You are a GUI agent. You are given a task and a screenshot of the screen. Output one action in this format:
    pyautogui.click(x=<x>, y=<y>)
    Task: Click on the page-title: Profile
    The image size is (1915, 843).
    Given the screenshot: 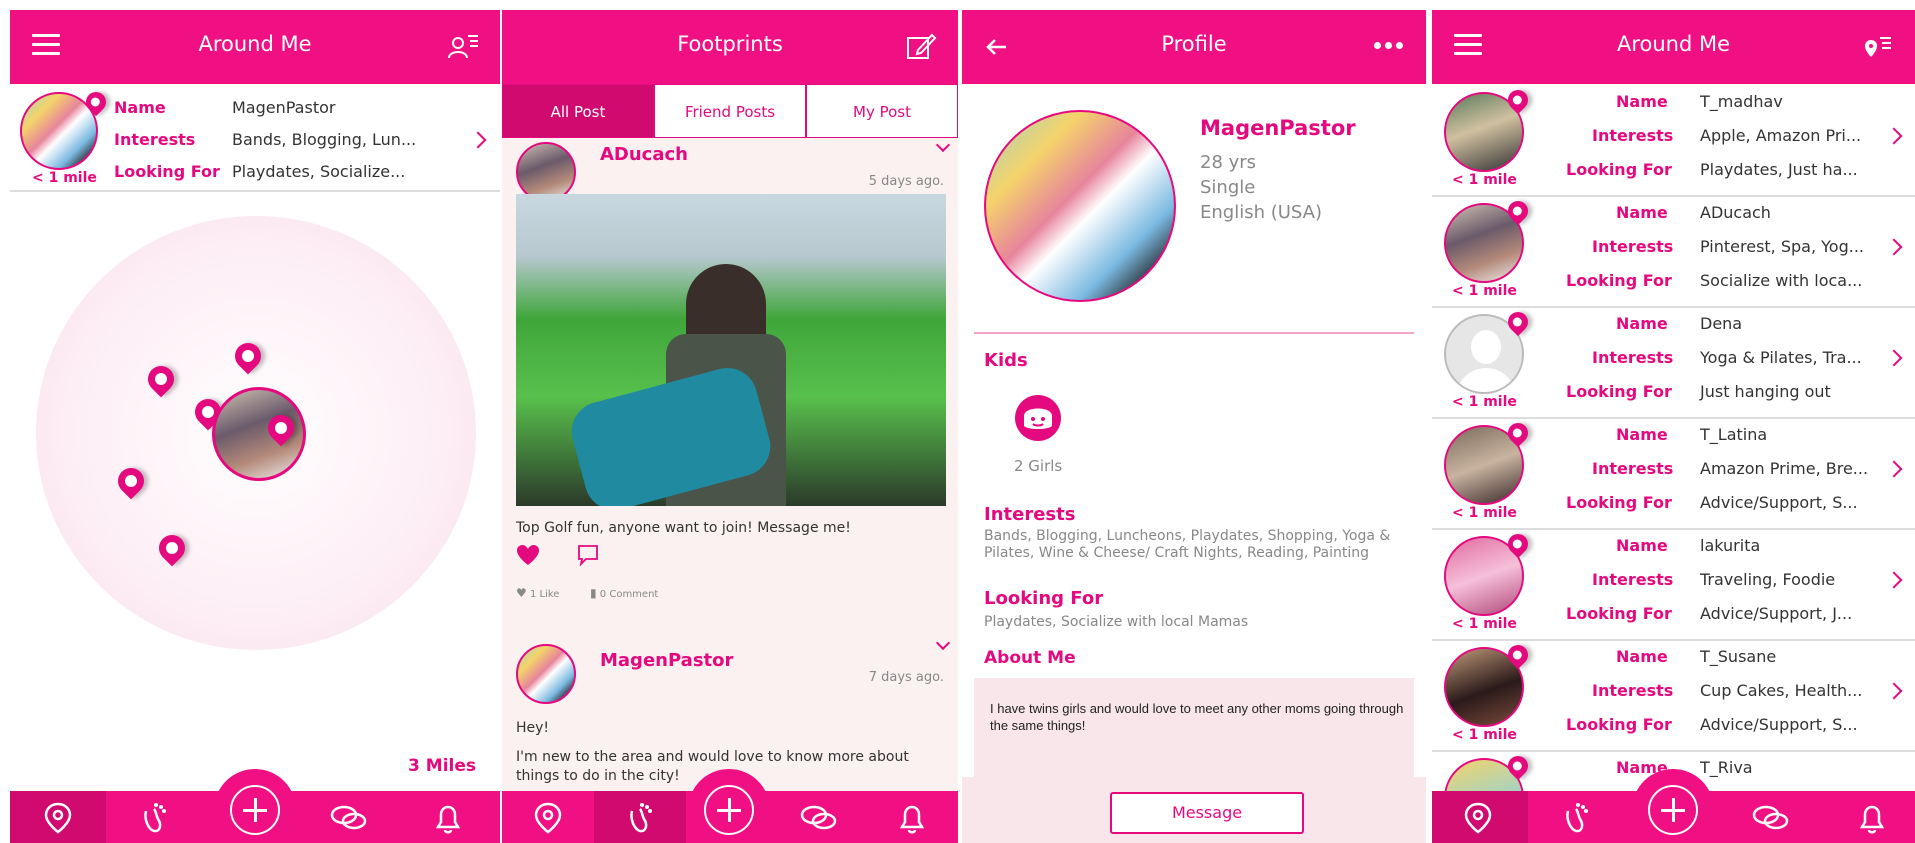 What is the action you would take?
    pyautogui.click(x=1194, y=44)
    